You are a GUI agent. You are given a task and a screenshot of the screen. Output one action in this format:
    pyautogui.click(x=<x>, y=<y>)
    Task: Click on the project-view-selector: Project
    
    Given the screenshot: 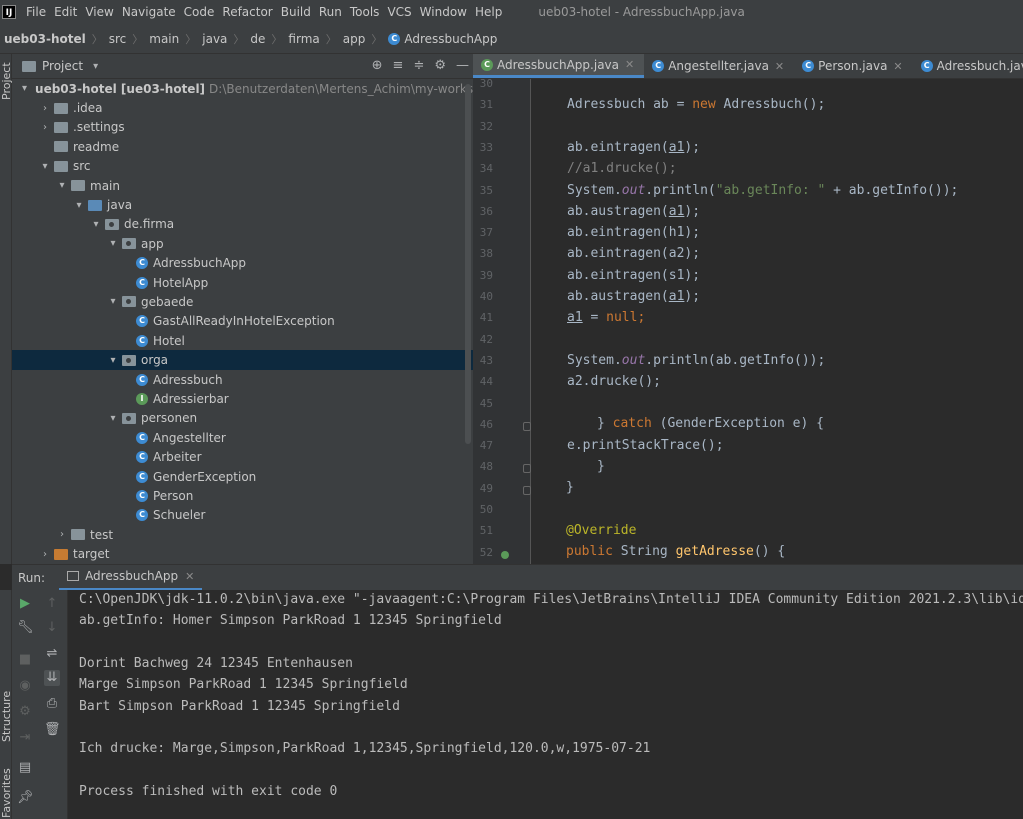 What is the action you would take?
    pyautogui.click(x=62, y=66)
    